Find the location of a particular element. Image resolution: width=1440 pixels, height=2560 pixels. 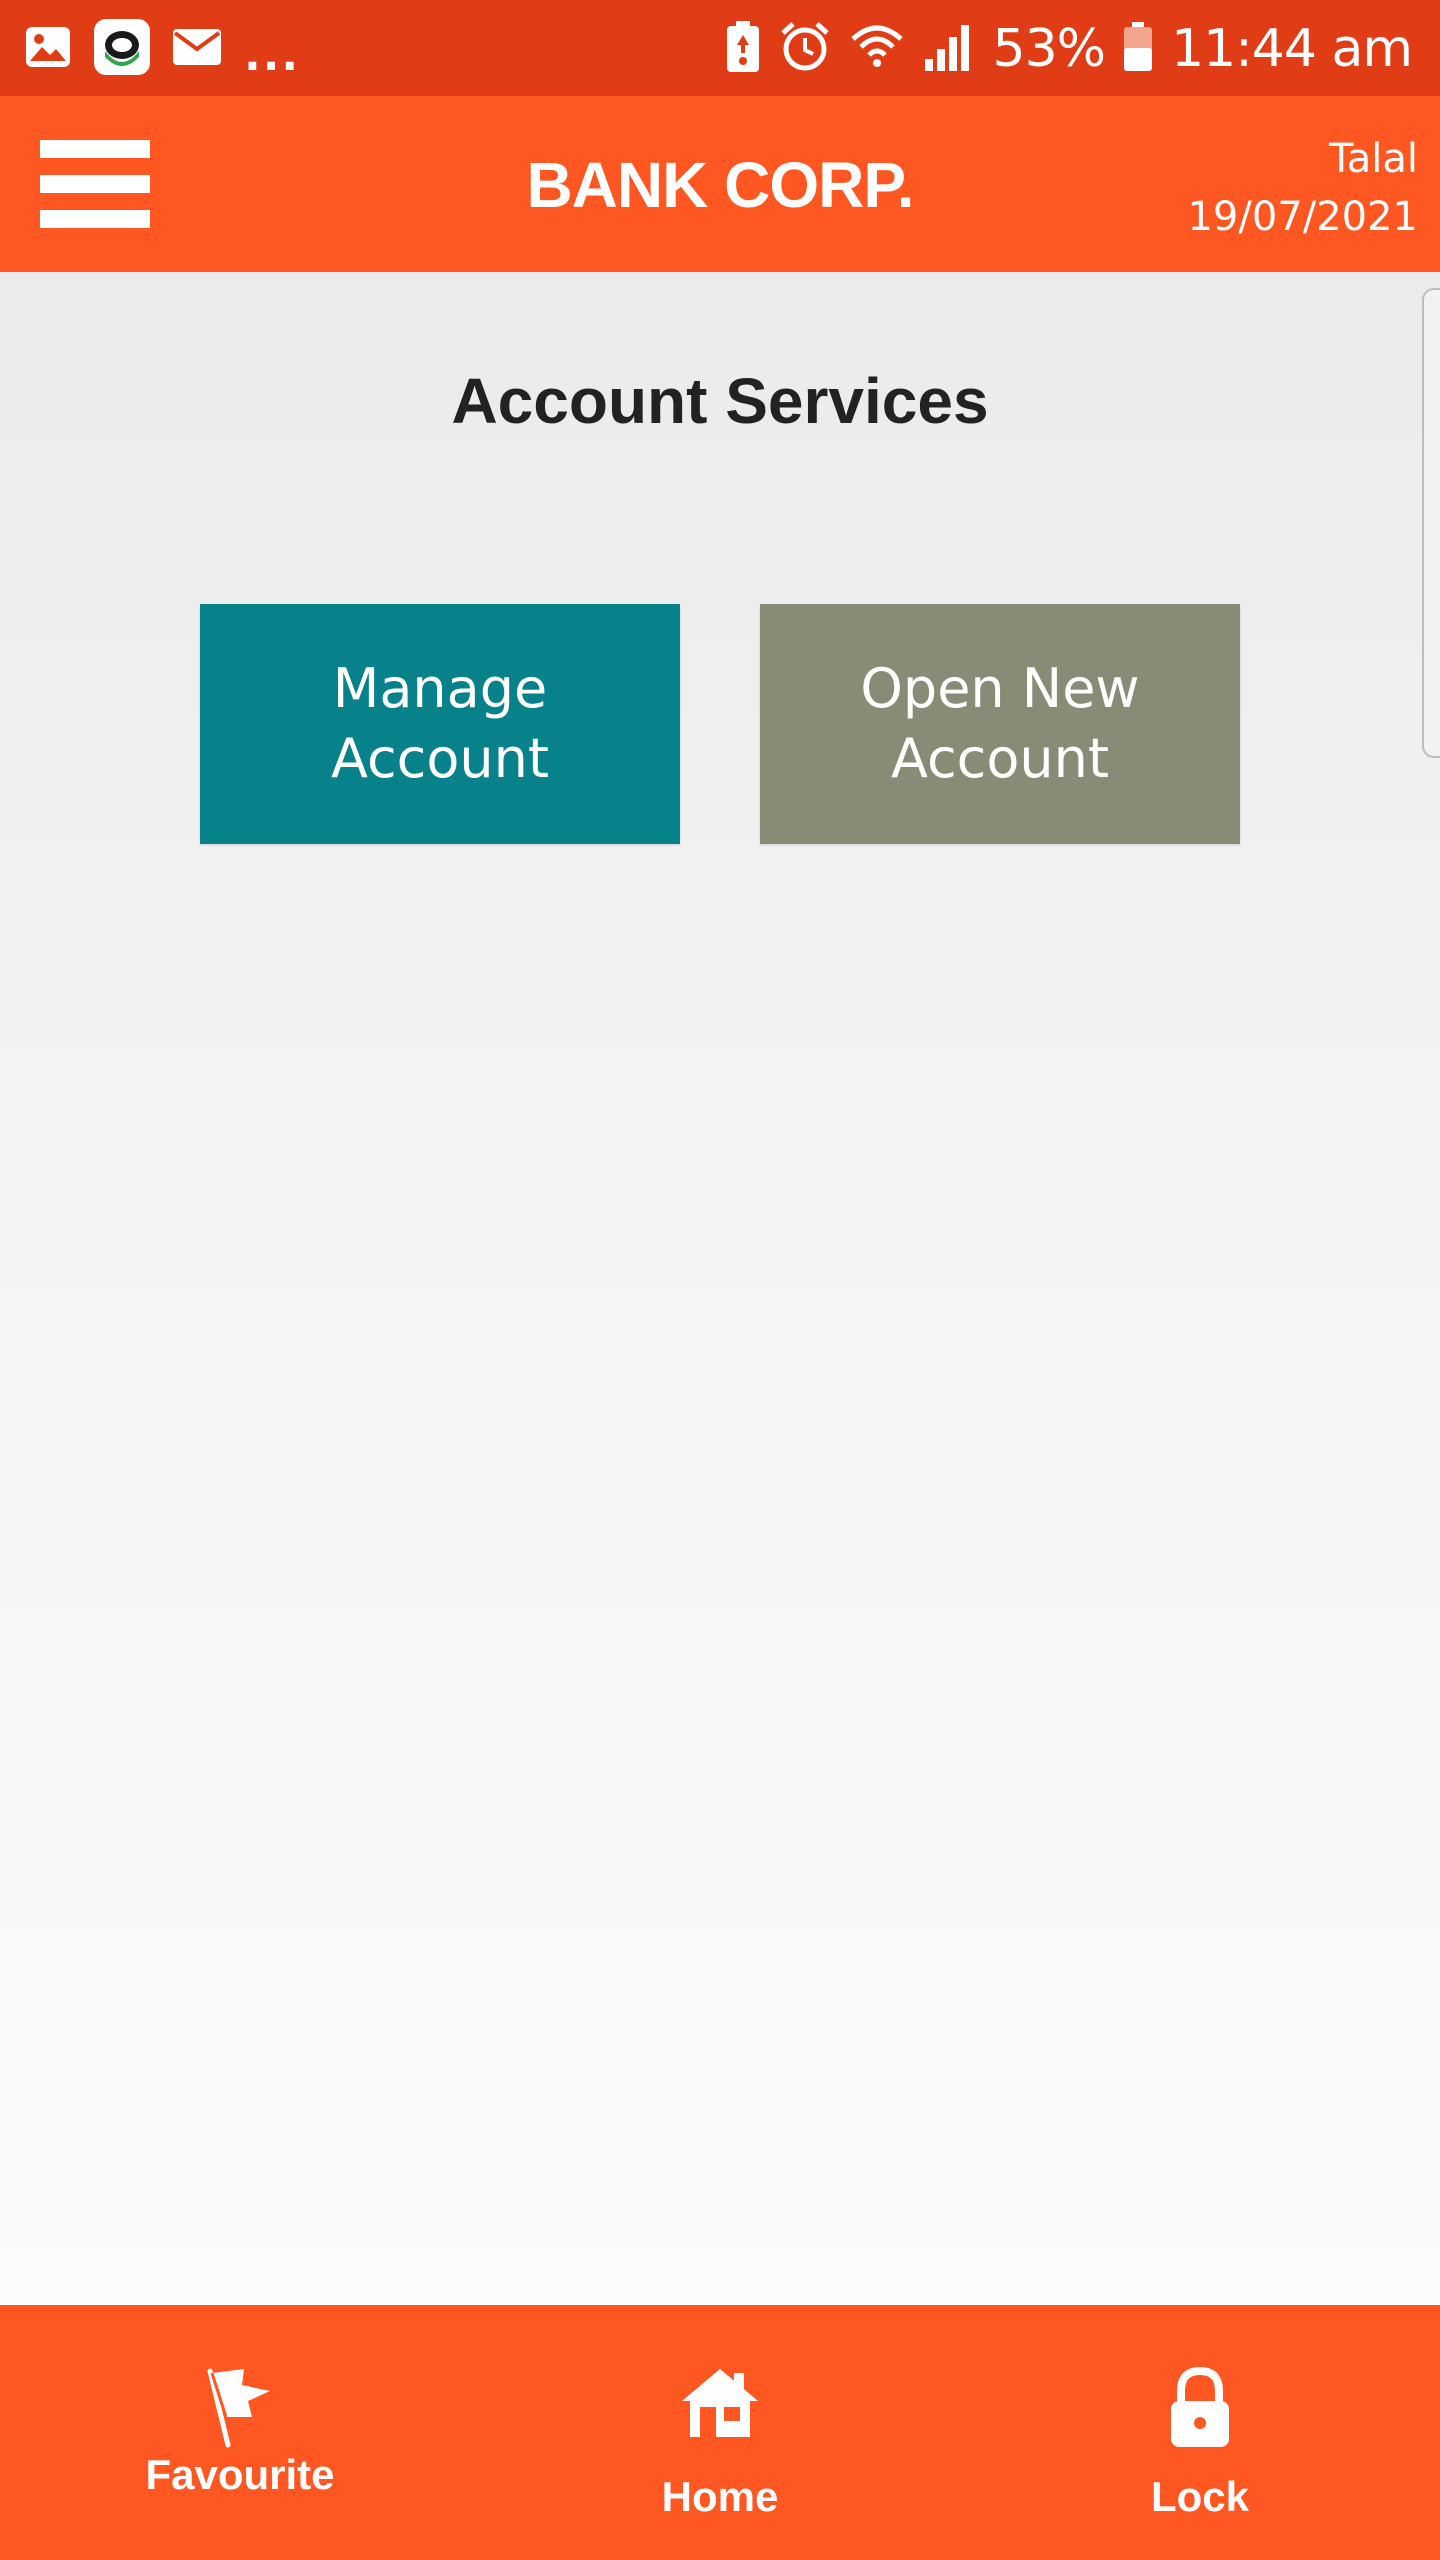

nav-favourite: Favourite is located at coordinates (240, 2432).